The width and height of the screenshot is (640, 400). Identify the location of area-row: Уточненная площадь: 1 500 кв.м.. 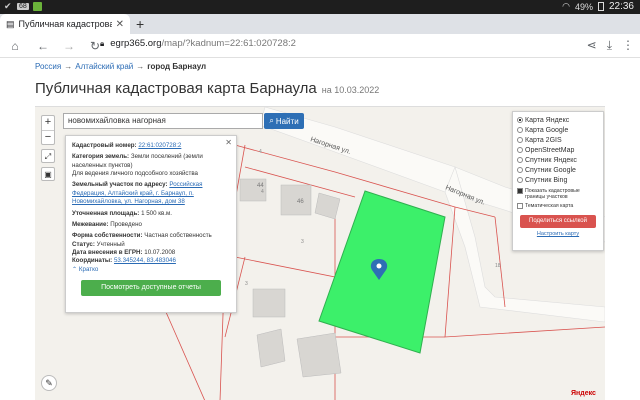
(151, 214).